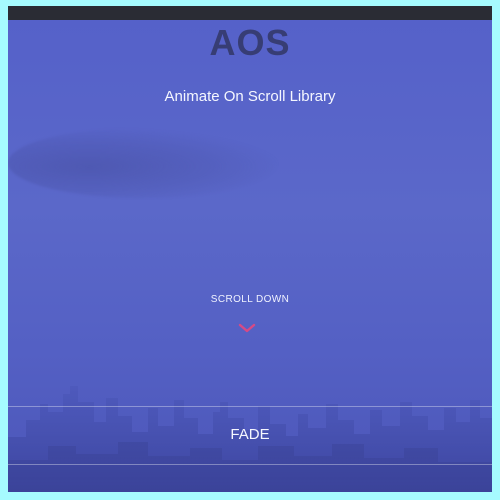  Describe the element at coordinates (250, 406) in the screenshot. I see `section-divider-top` at that location.